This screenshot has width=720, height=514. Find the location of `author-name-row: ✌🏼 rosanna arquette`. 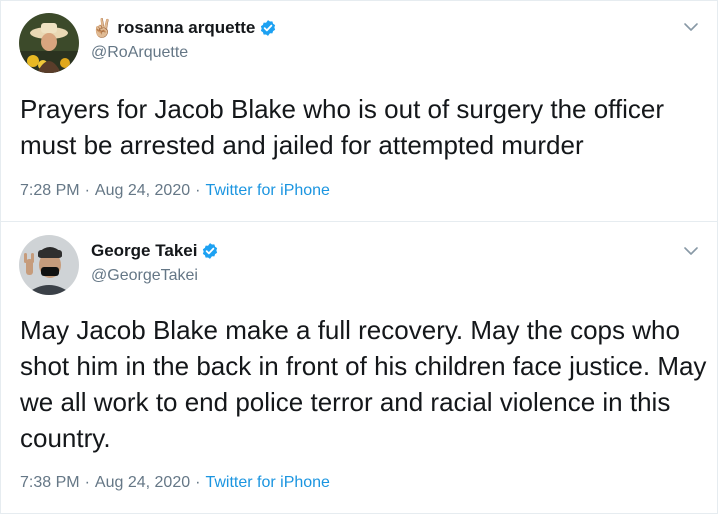

author-name-row: ✌🏼 rosanna arquette is located at coordinates (184, 28).